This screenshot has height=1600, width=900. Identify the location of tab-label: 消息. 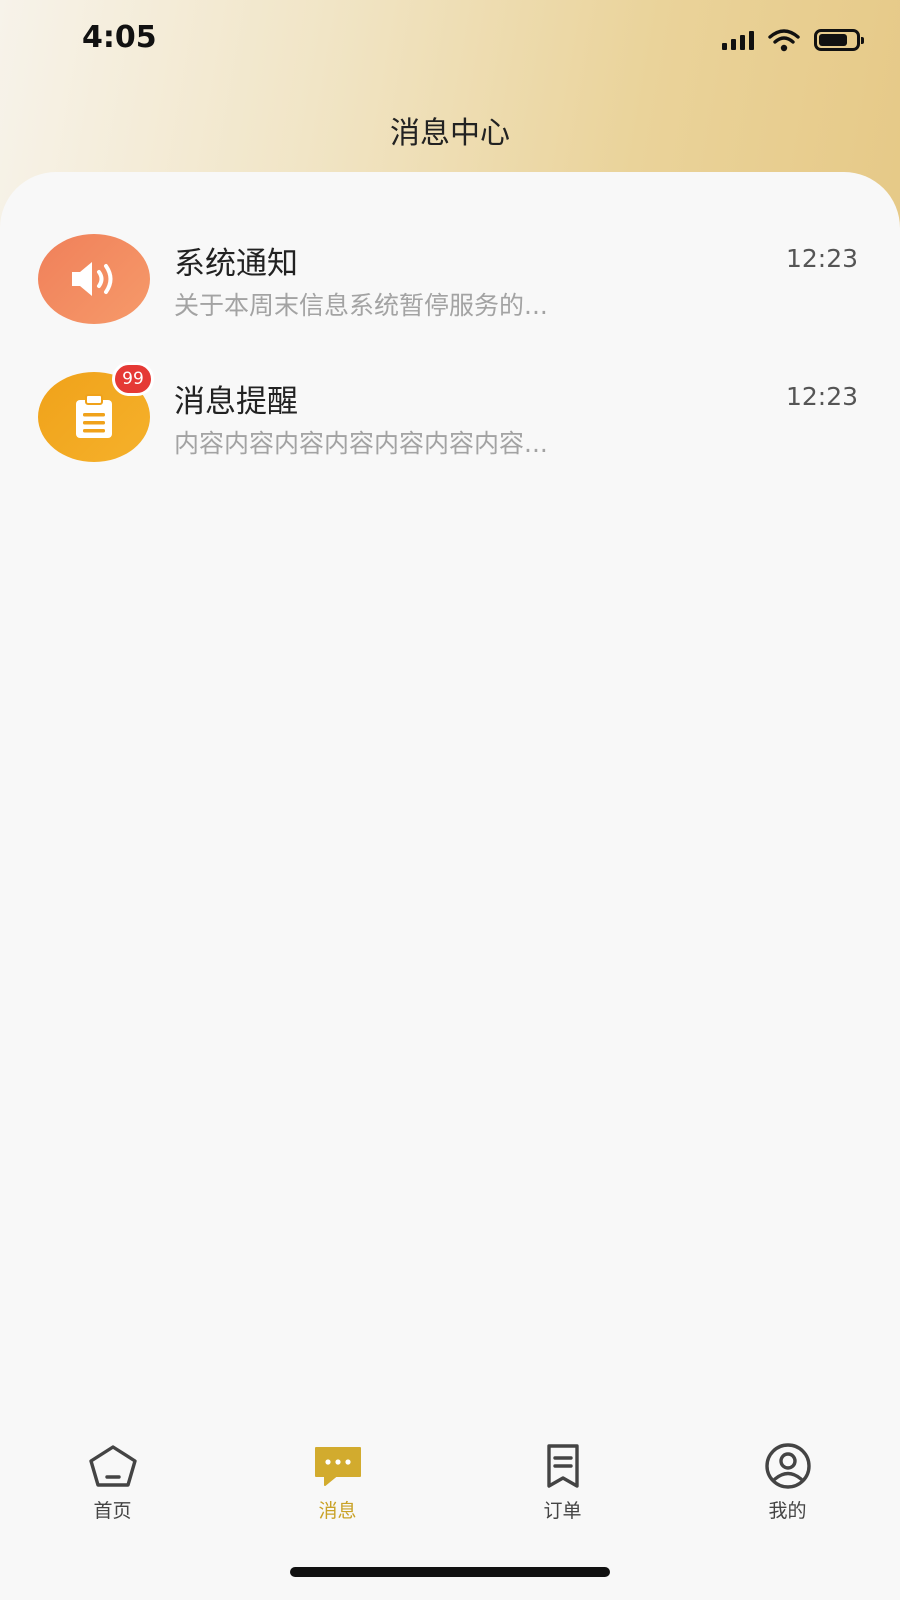
(337, 1511).